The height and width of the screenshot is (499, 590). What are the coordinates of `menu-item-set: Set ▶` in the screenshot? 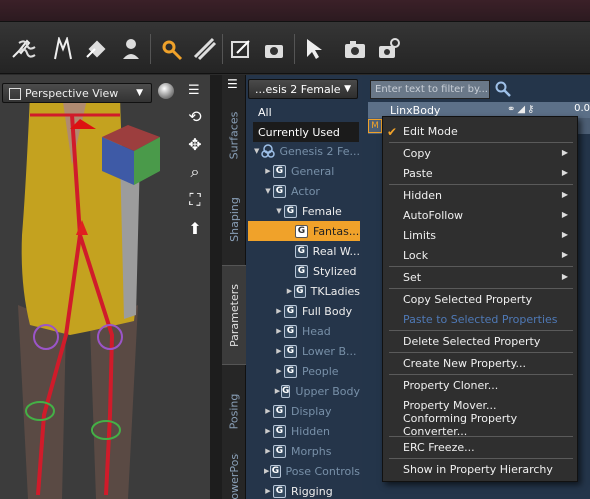 It's located at (480, 277).